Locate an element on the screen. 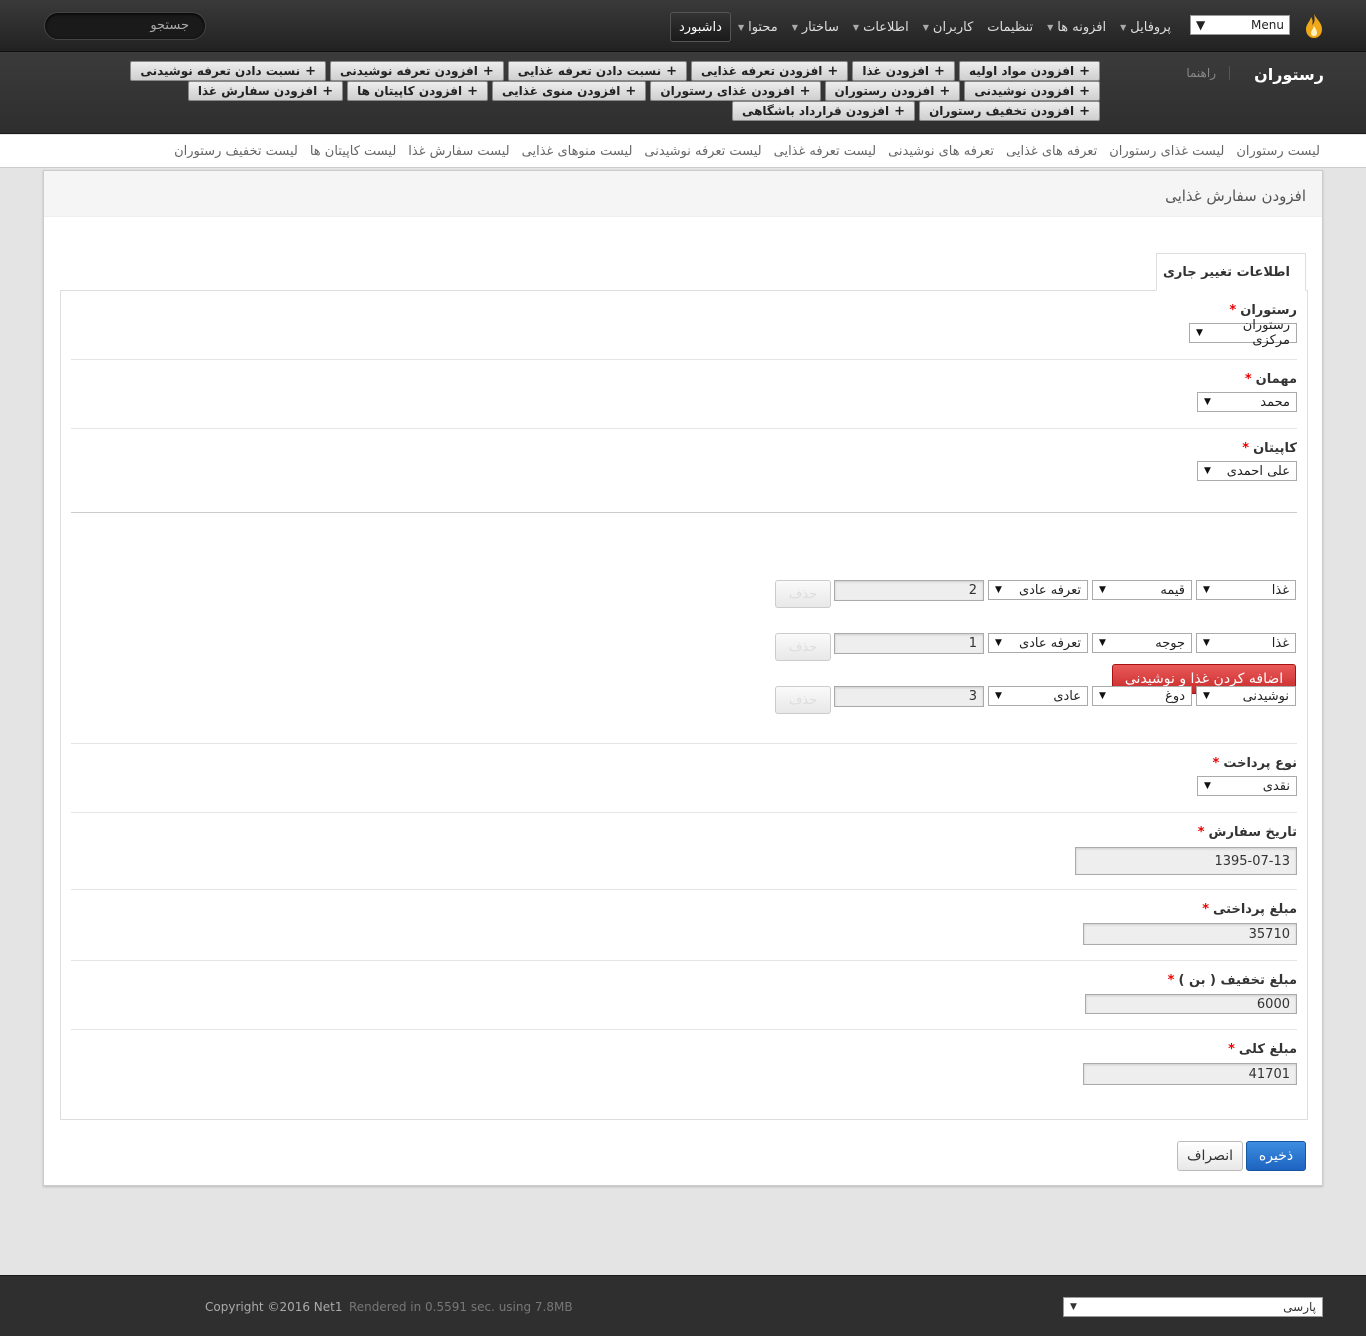 Image resolution: width=1366 pixels, height=1336 pixels. nav-item-1: محتوا ▼ is located at coordinates (758, 27).